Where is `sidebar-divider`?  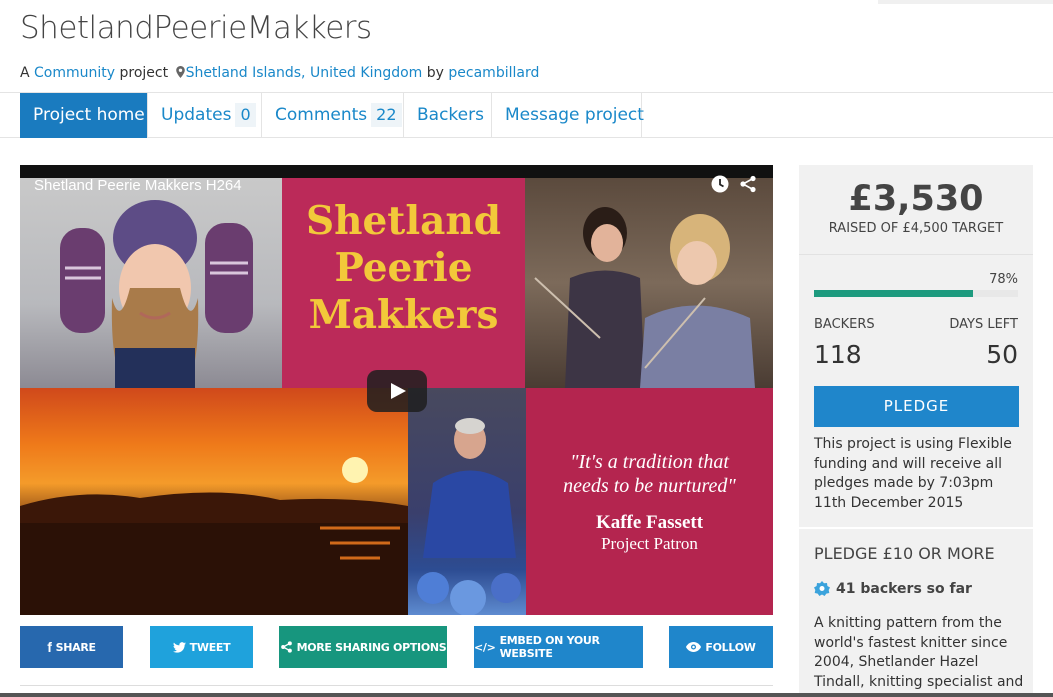
sidebar-divider is located at coordinates (916, 528).